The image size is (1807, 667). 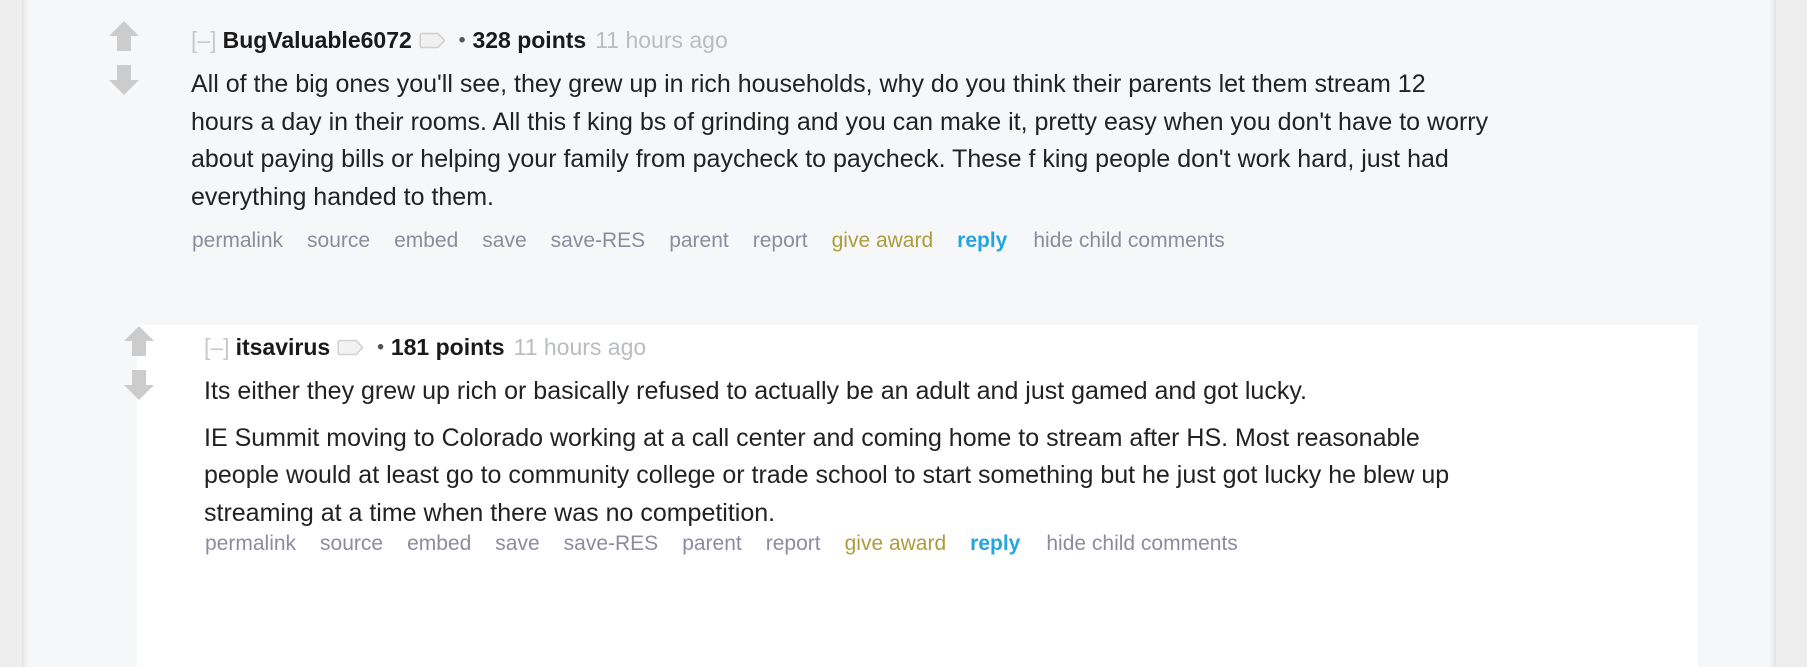 I want to click on comment-tagline: [–] itsavirus • 181 points 11 hours ago, so click(x=425, y=348).